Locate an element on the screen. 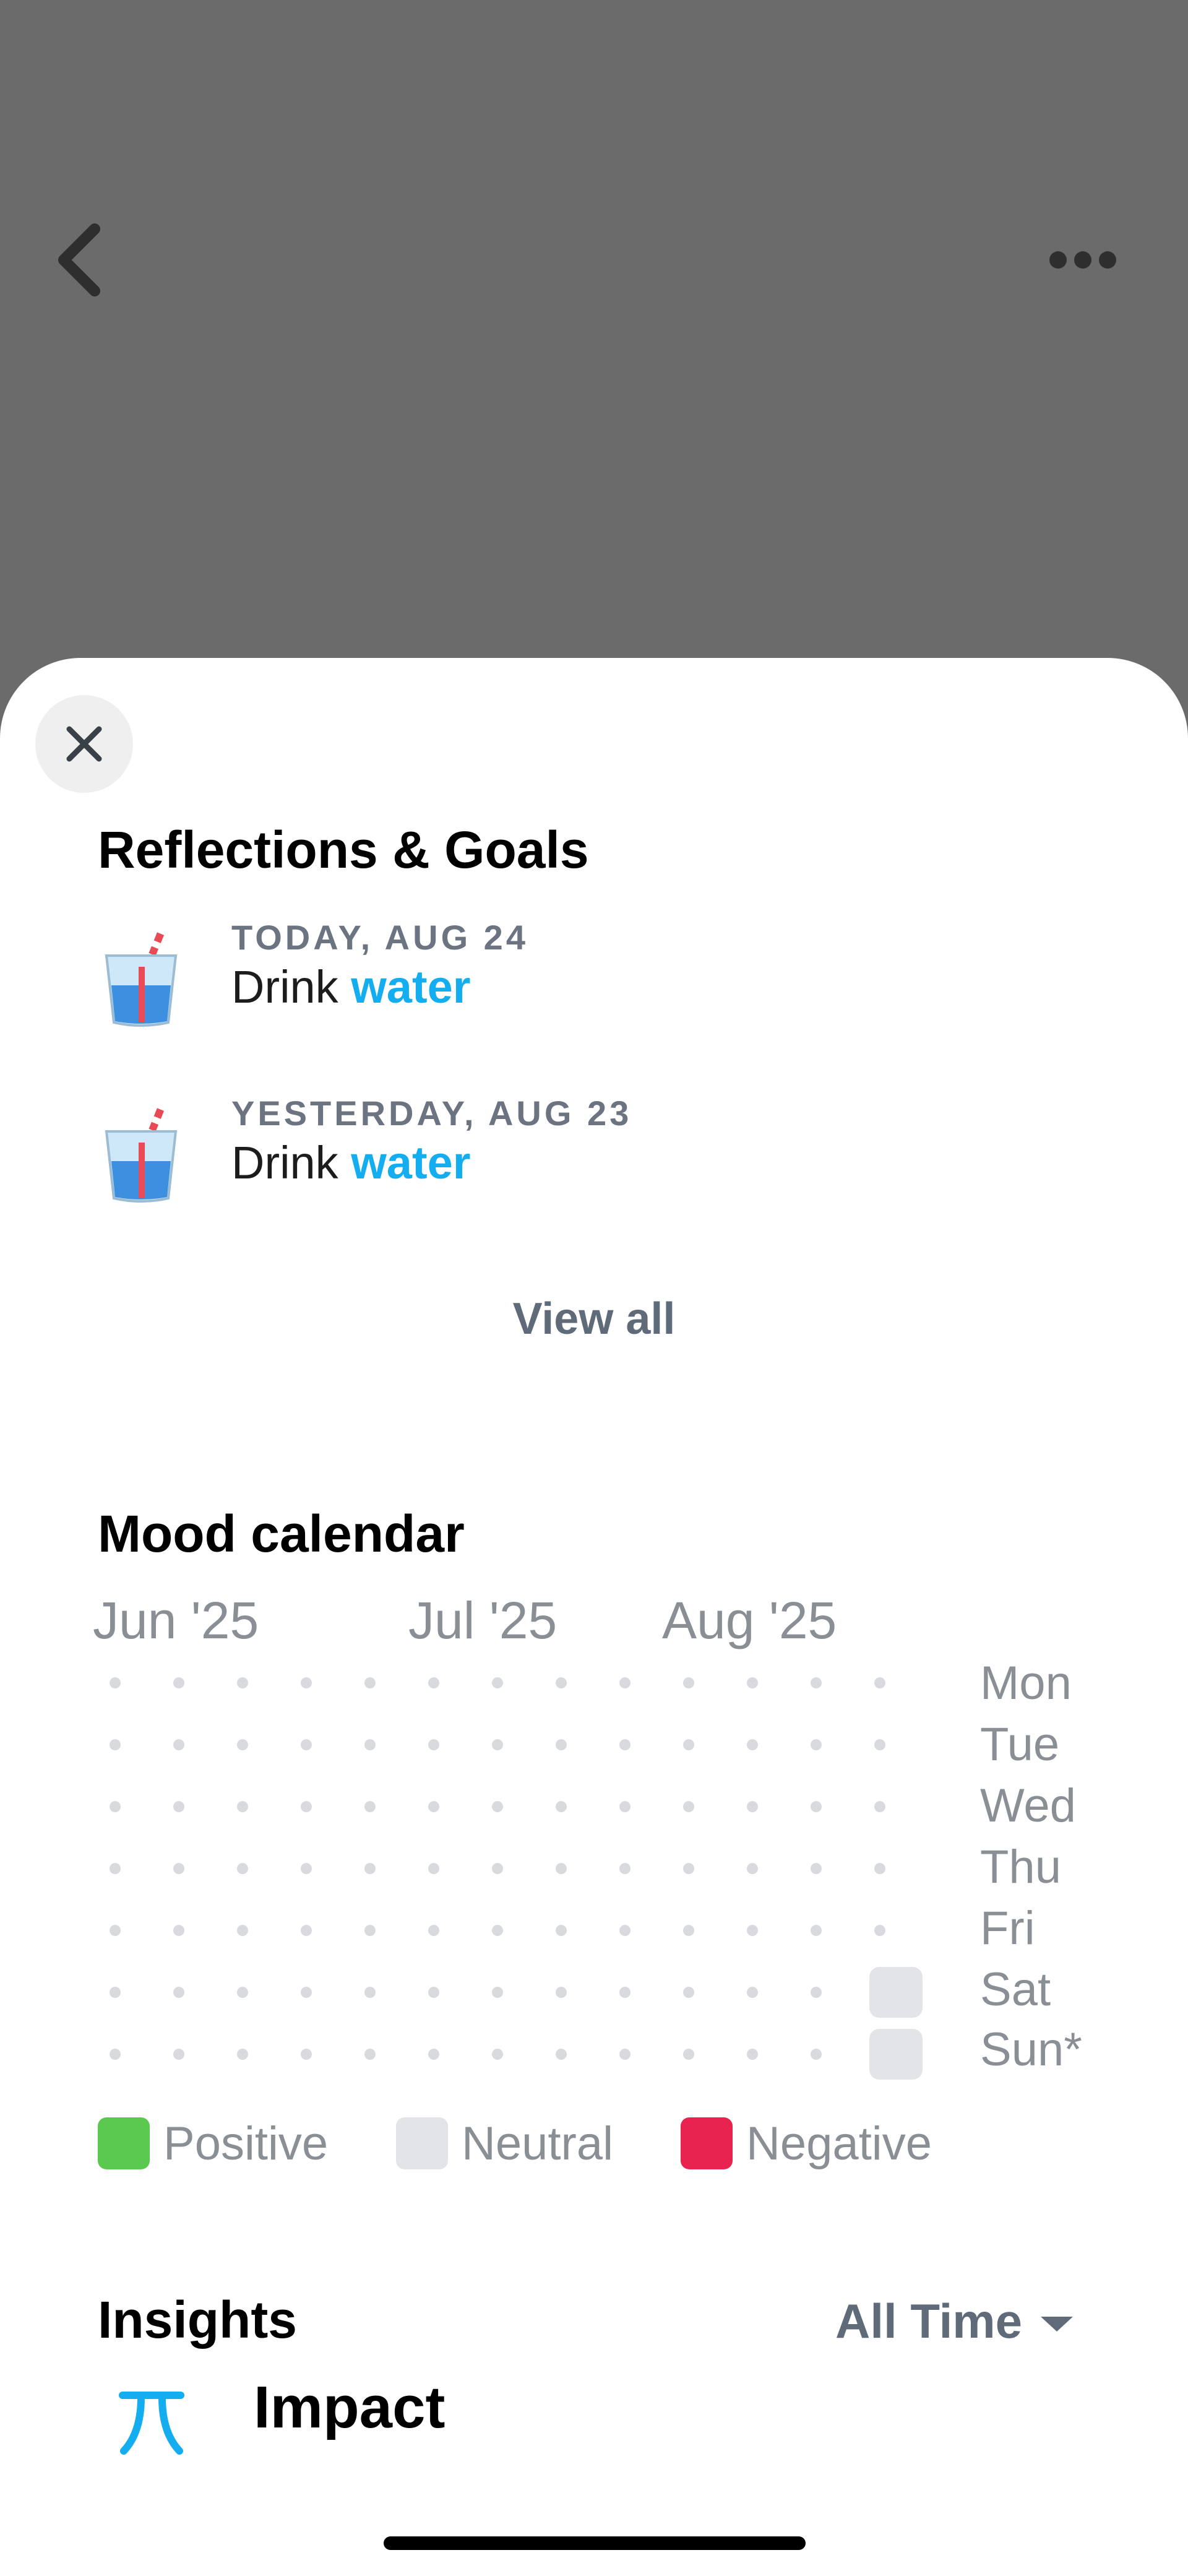  day-label: Thu is located at coordinates (1021, 1867).